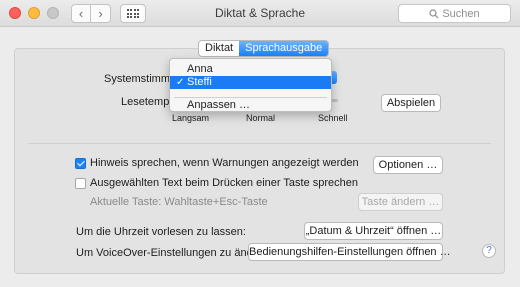 The height and width of the screenshot is (287, 520). I want to click on menu-separator, so click(250, 97).